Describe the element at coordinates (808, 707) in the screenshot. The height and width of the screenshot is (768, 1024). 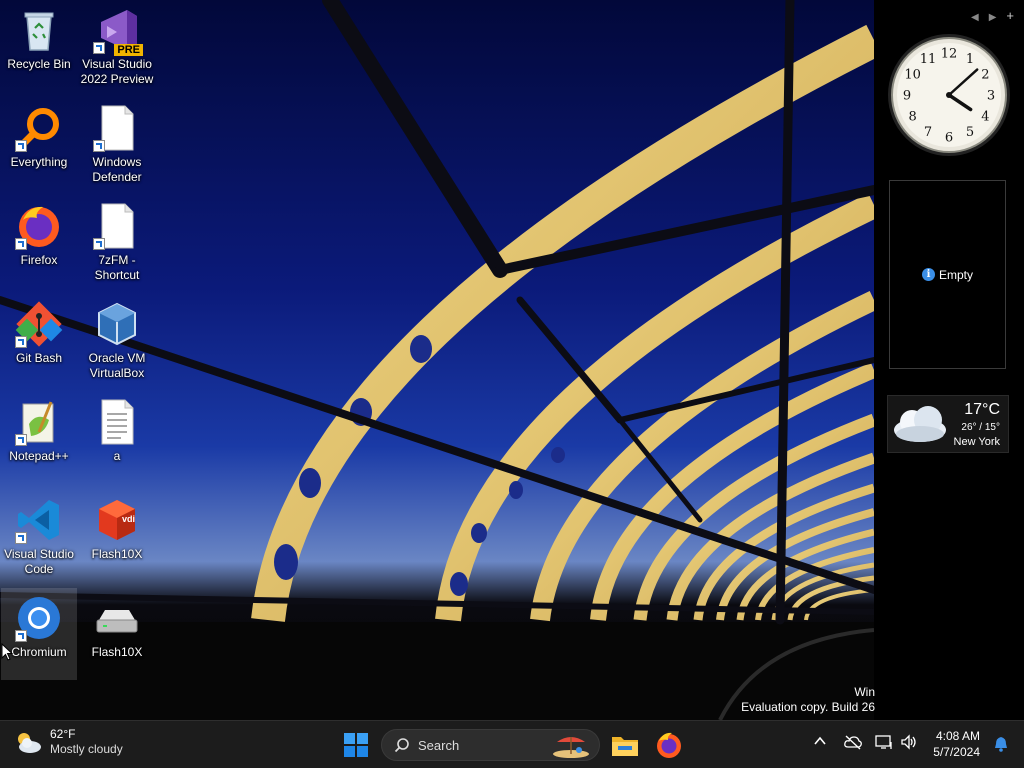
I see `watermark-line2: Evaluation copy. Build 26` at that location.